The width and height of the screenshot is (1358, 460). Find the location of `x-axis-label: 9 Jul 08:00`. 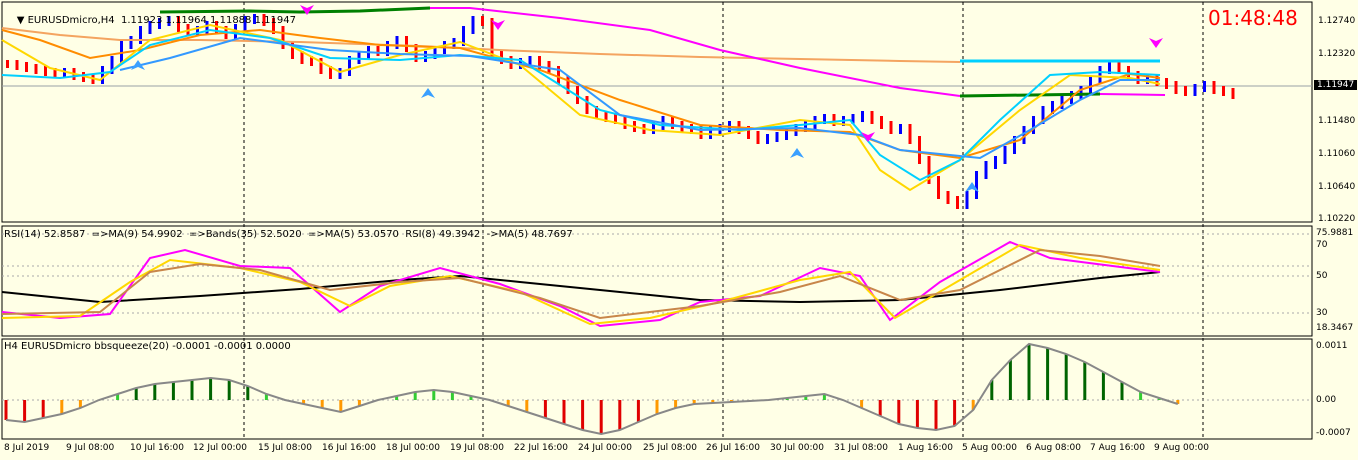

x-axis-label: 9 Jul 08:00 is located at coordinates (90, 448).